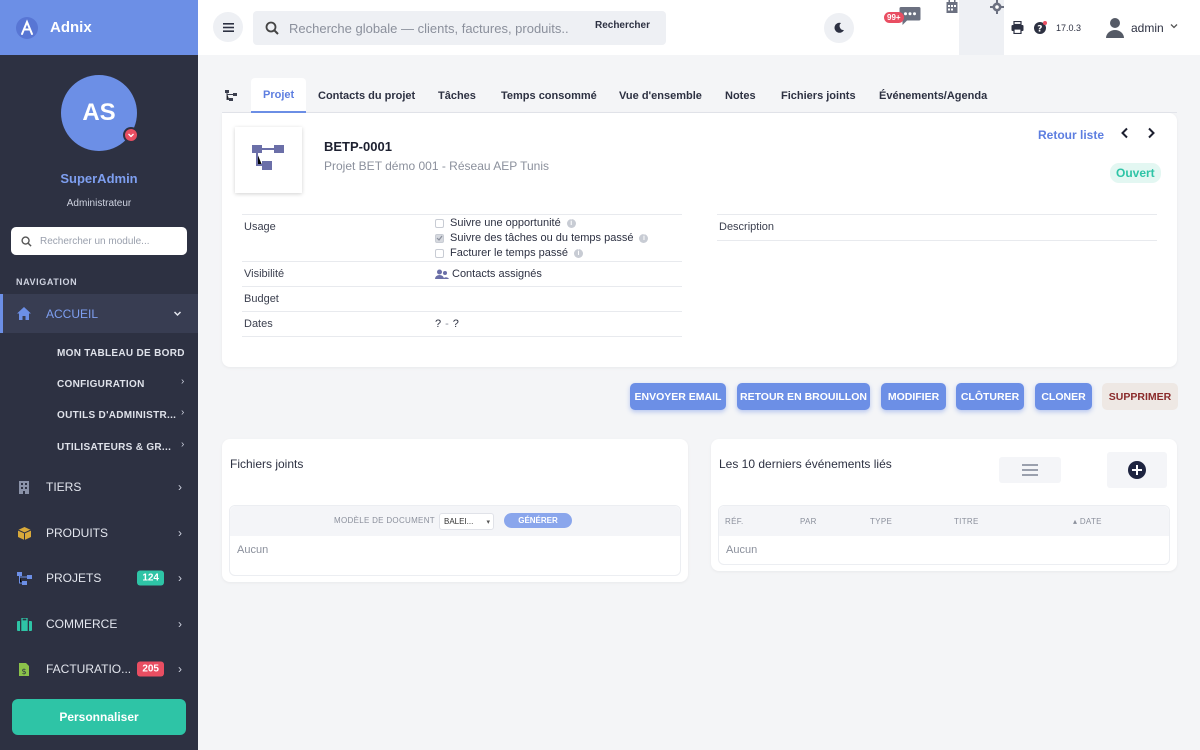  What do you see at coordinates (358, 146) in the screenshot?
I see `project-ref: BETP-0001` at bounding box center [358, 146].